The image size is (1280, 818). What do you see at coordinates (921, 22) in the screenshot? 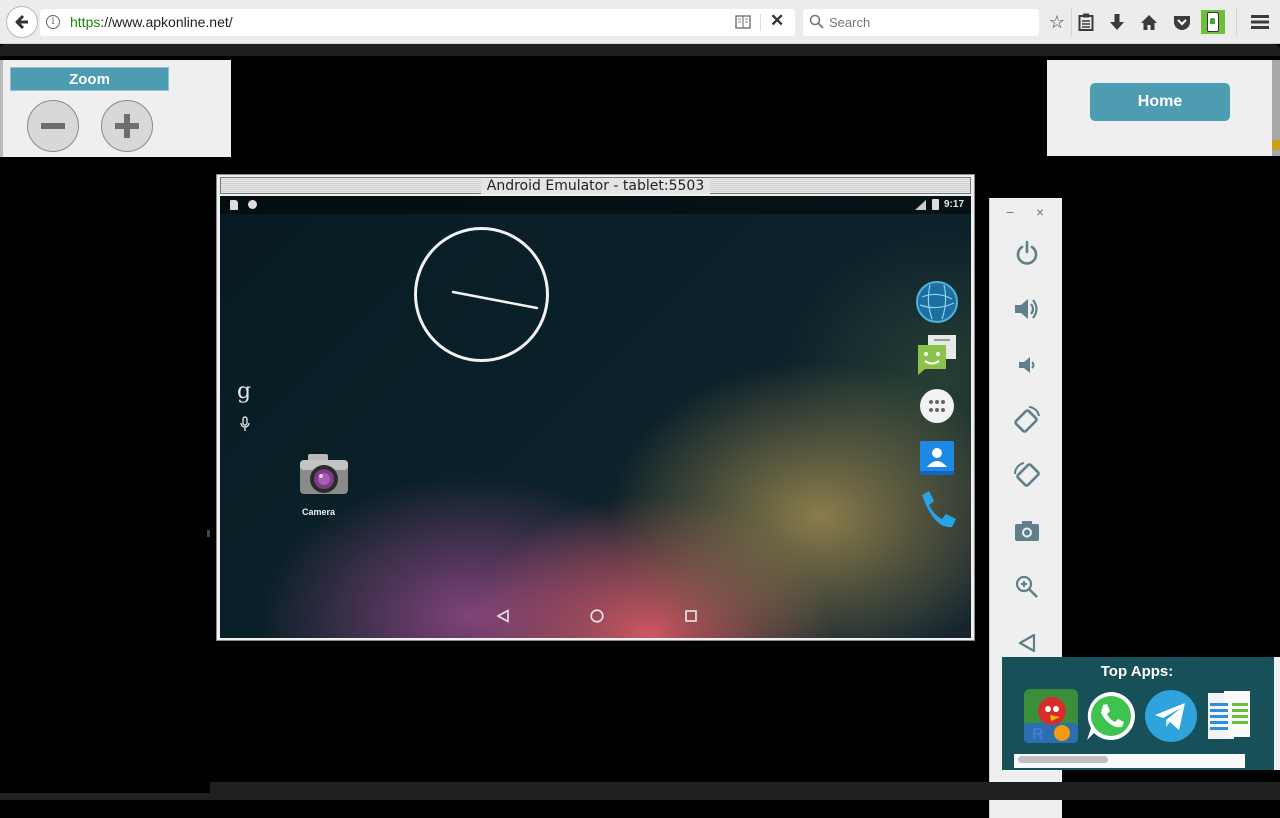
I see `search-bar: Search` at bounding box center [921, 22].